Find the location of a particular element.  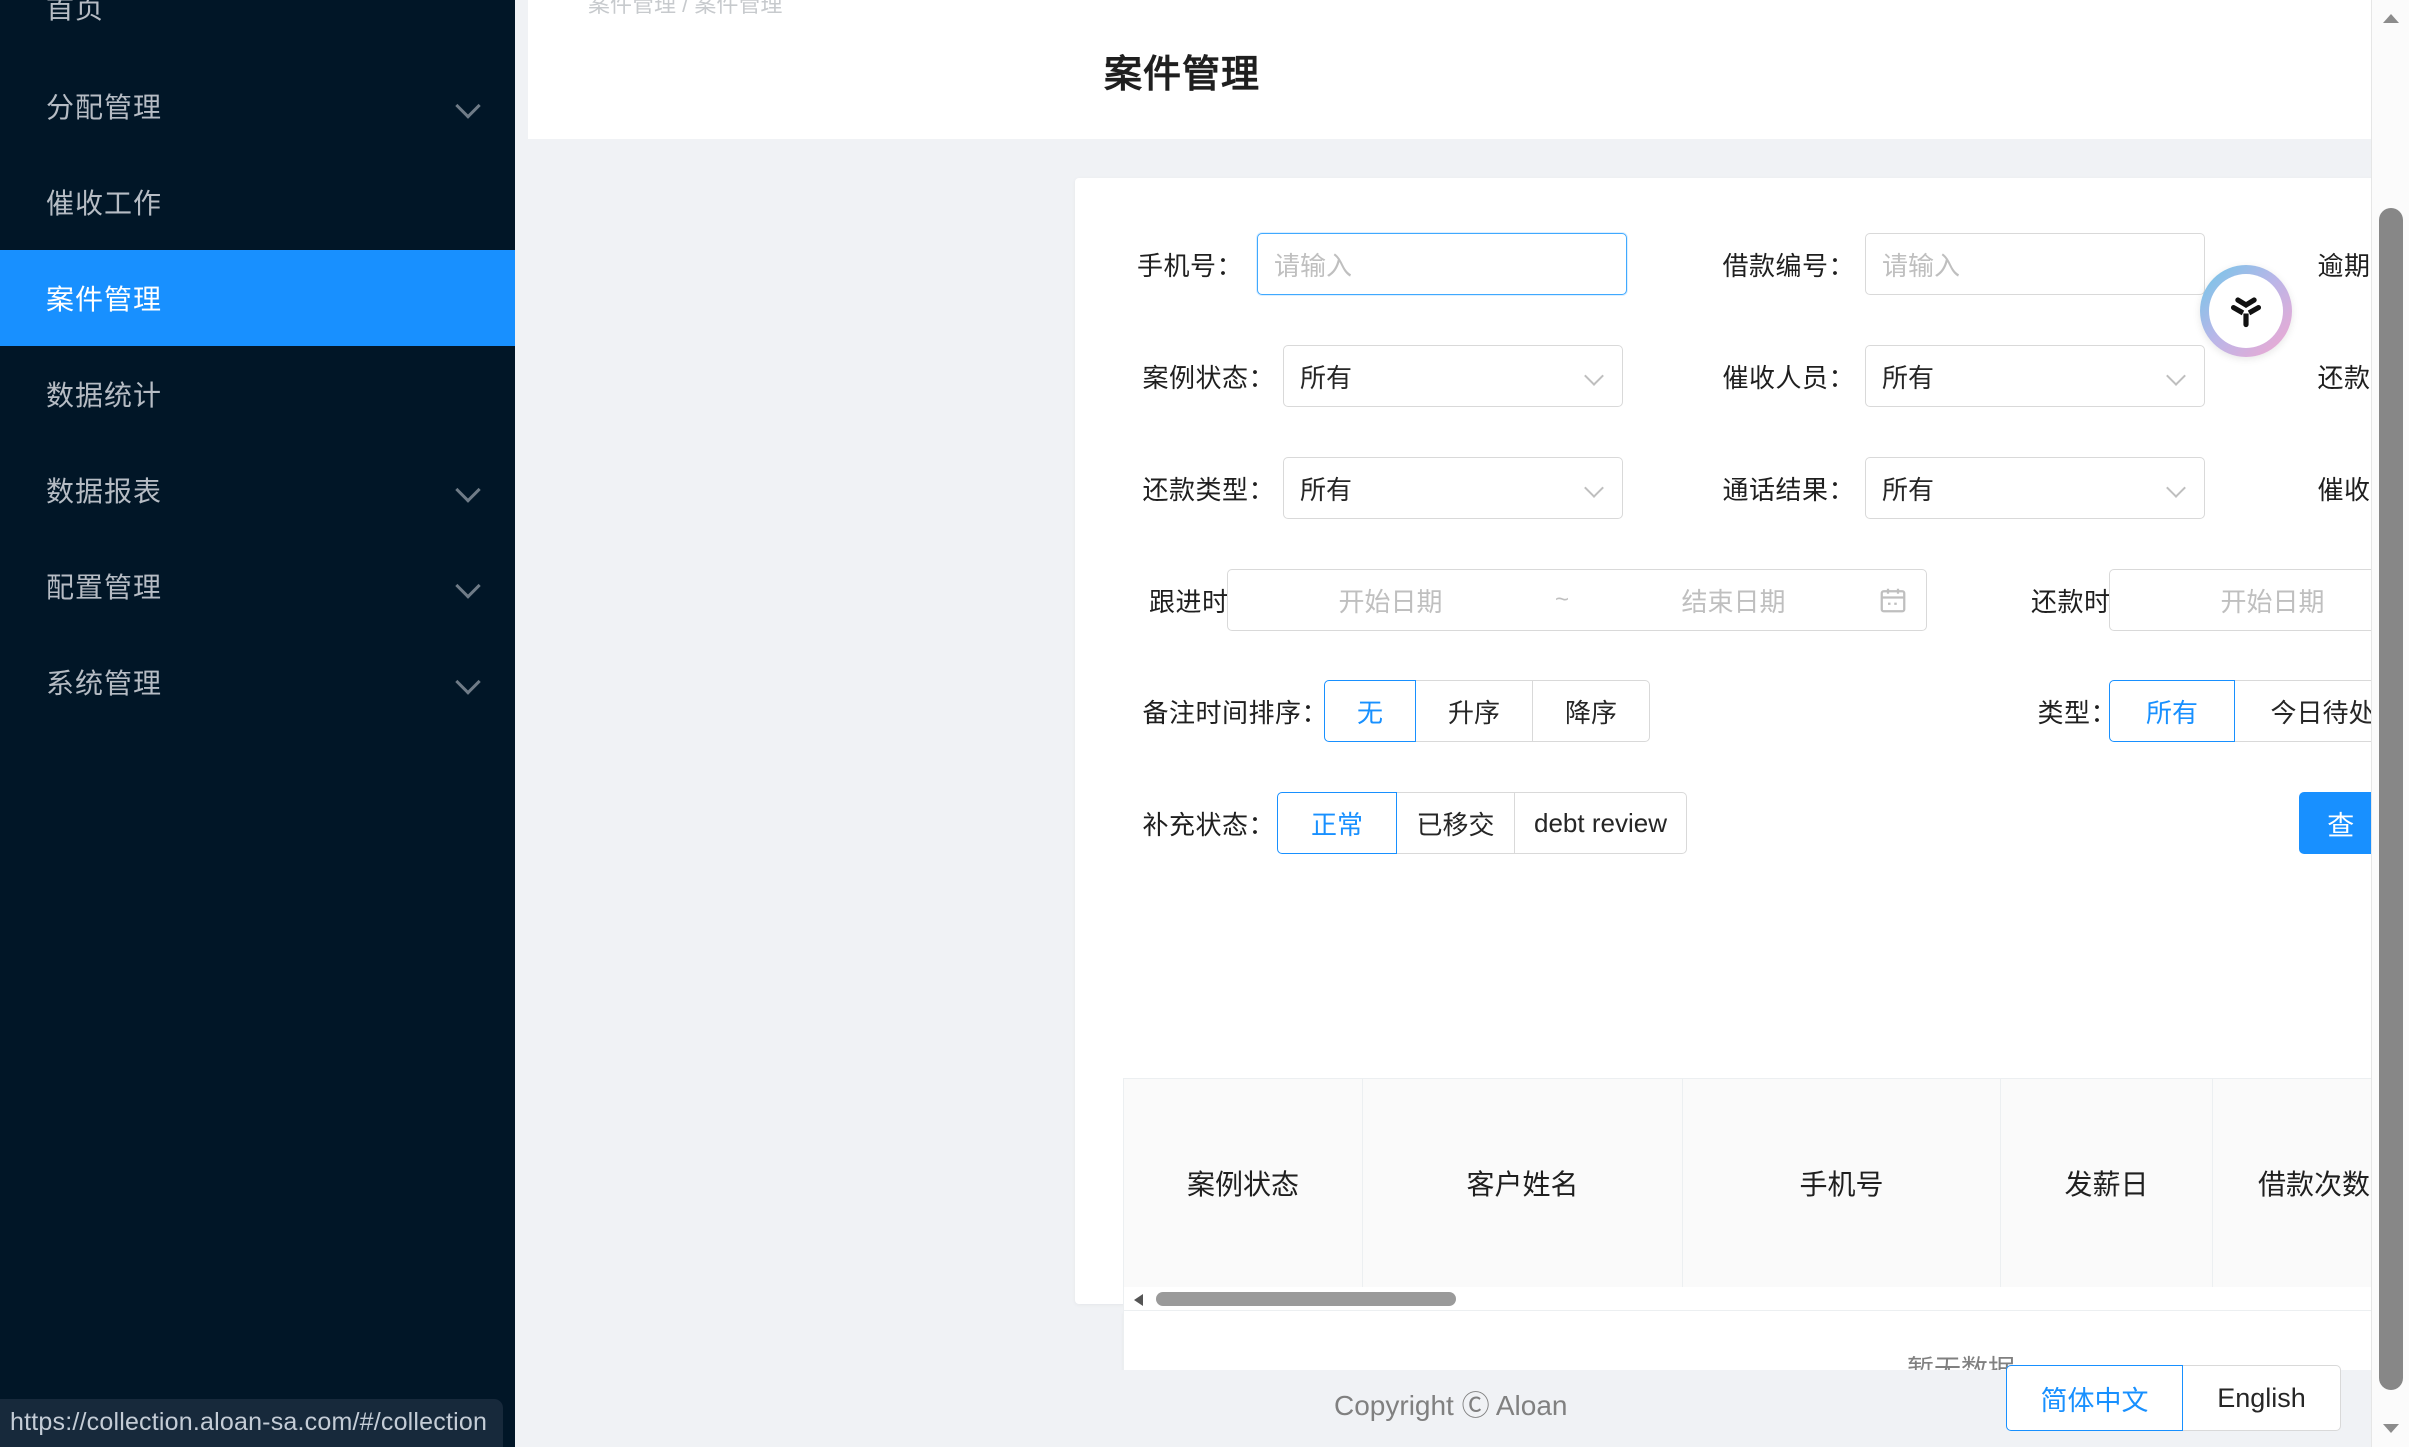

filter-field-call-result: 通话结果： 所有 is located at coordinates (1955, 488).